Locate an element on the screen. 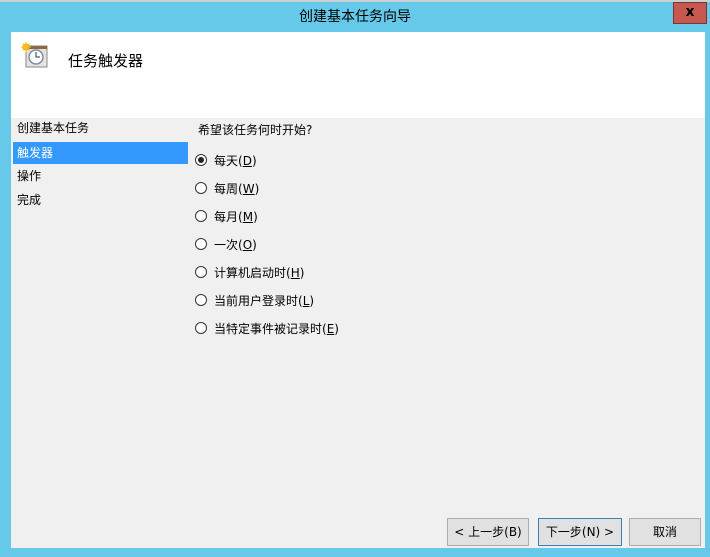 The height and width of the screenshot is (557, 710). option-label: 一次(O) is located at coordinates (235, 244).